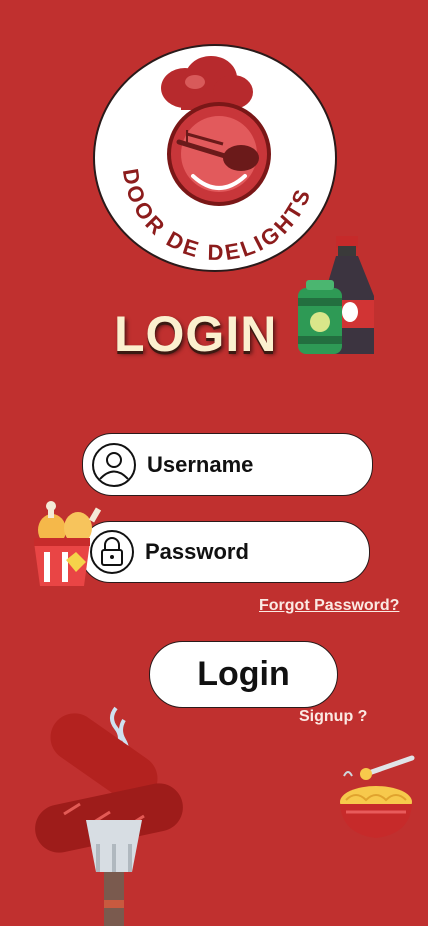 This screenshot has height=926, width=428. What do you see at coordinates (240, 552) in the screenshot?
I see `password-input` at bounding box center [240, 552].